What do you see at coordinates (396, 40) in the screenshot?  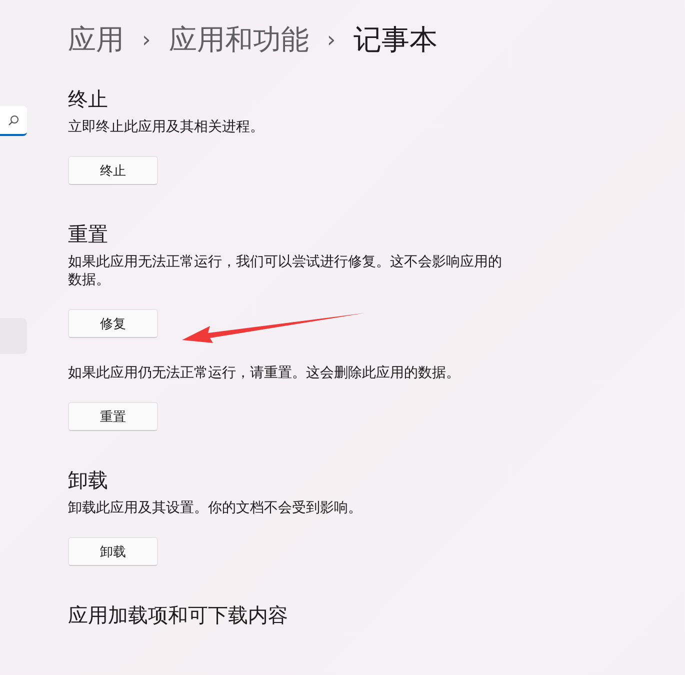 I see `breadcrumb-item: 记事本` at bounding box center [396, 40].